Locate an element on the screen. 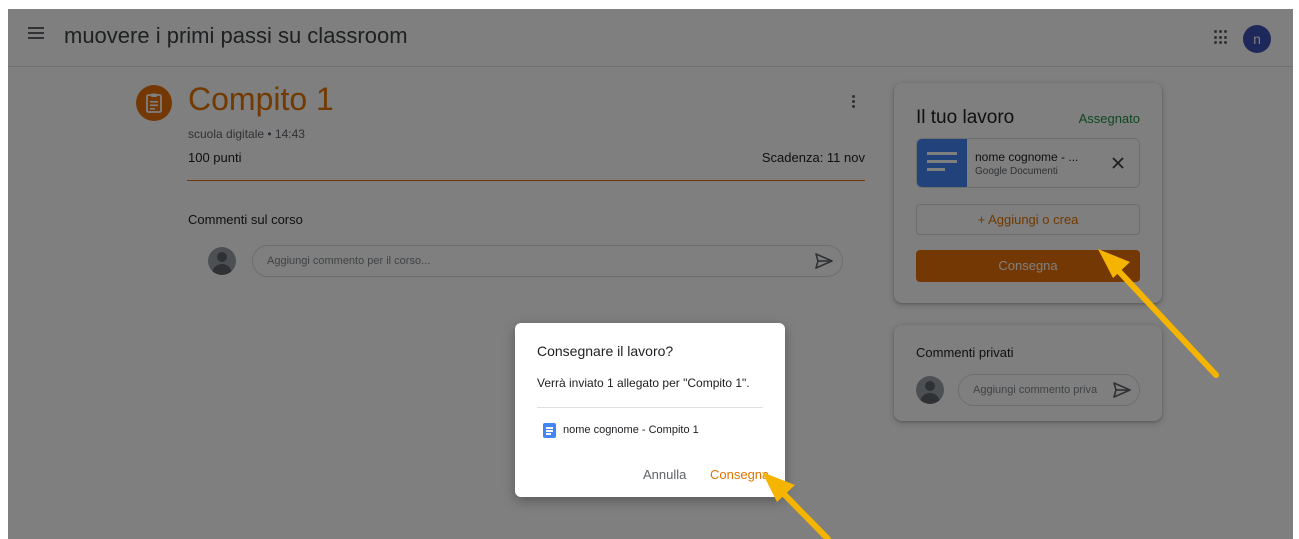 This screenshot has height=539, width=1299. dialog-file-name: nome cognome - Compito 1 is located at coordinates (631, 430).